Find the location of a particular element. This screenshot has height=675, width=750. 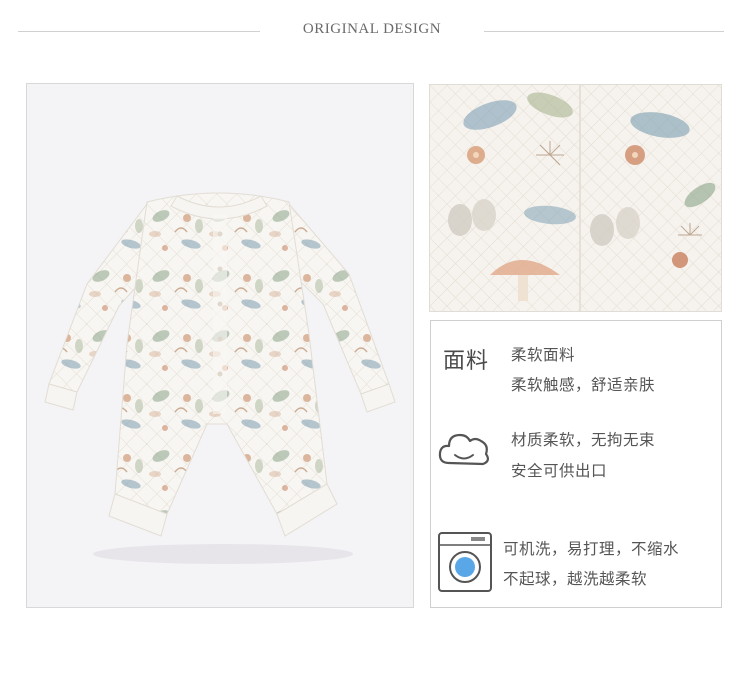

softness-line-2: 安全可供出口 is located at coordinates (559, 471).